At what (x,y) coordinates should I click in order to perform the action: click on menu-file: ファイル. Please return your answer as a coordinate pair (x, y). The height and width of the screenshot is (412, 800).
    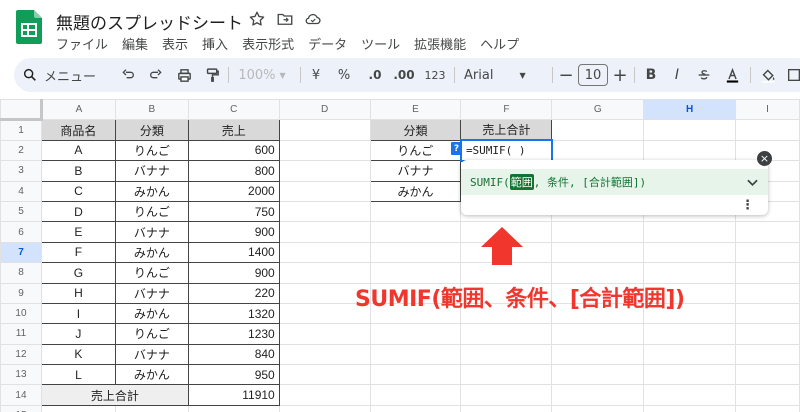
    Looking at the image, I should click on (82, 43).